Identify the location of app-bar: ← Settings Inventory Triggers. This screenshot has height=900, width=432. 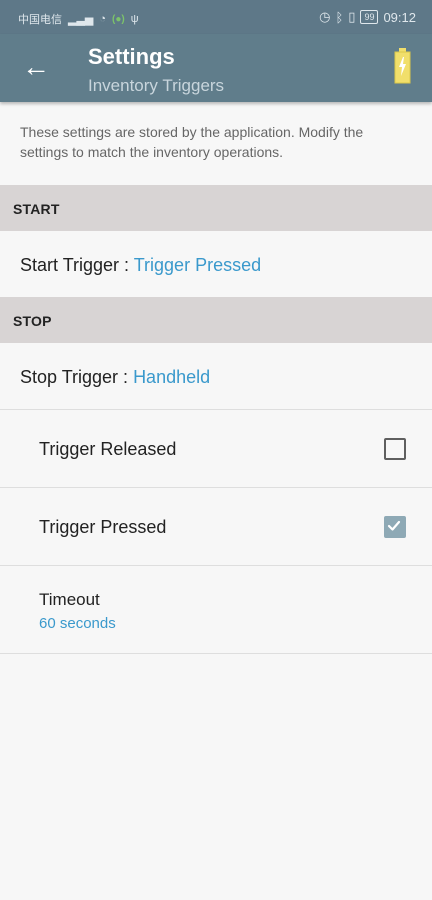
(216, 68).